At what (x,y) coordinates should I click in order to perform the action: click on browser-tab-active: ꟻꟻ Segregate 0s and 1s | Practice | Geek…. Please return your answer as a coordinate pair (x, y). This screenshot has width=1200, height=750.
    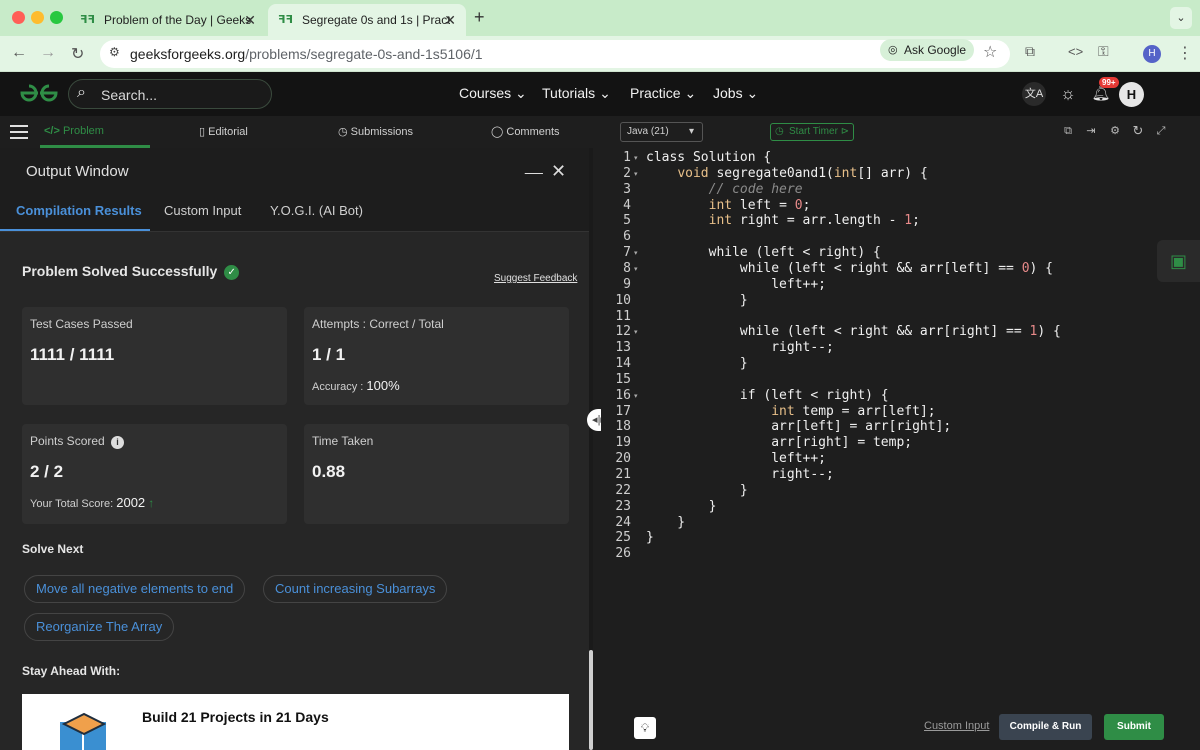
    Looking at the image, I should click on (367, 20).